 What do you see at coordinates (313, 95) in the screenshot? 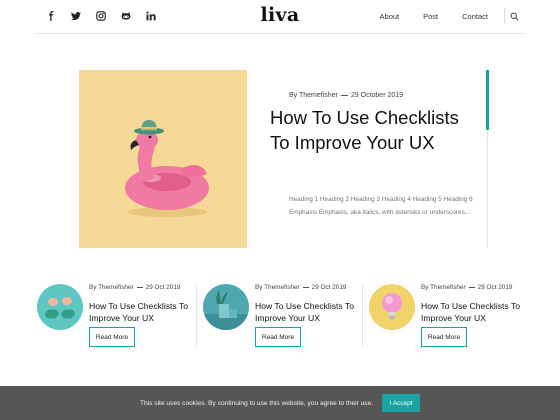
I see `featured-author: By Themefisher` at bounding box center [313, 95].